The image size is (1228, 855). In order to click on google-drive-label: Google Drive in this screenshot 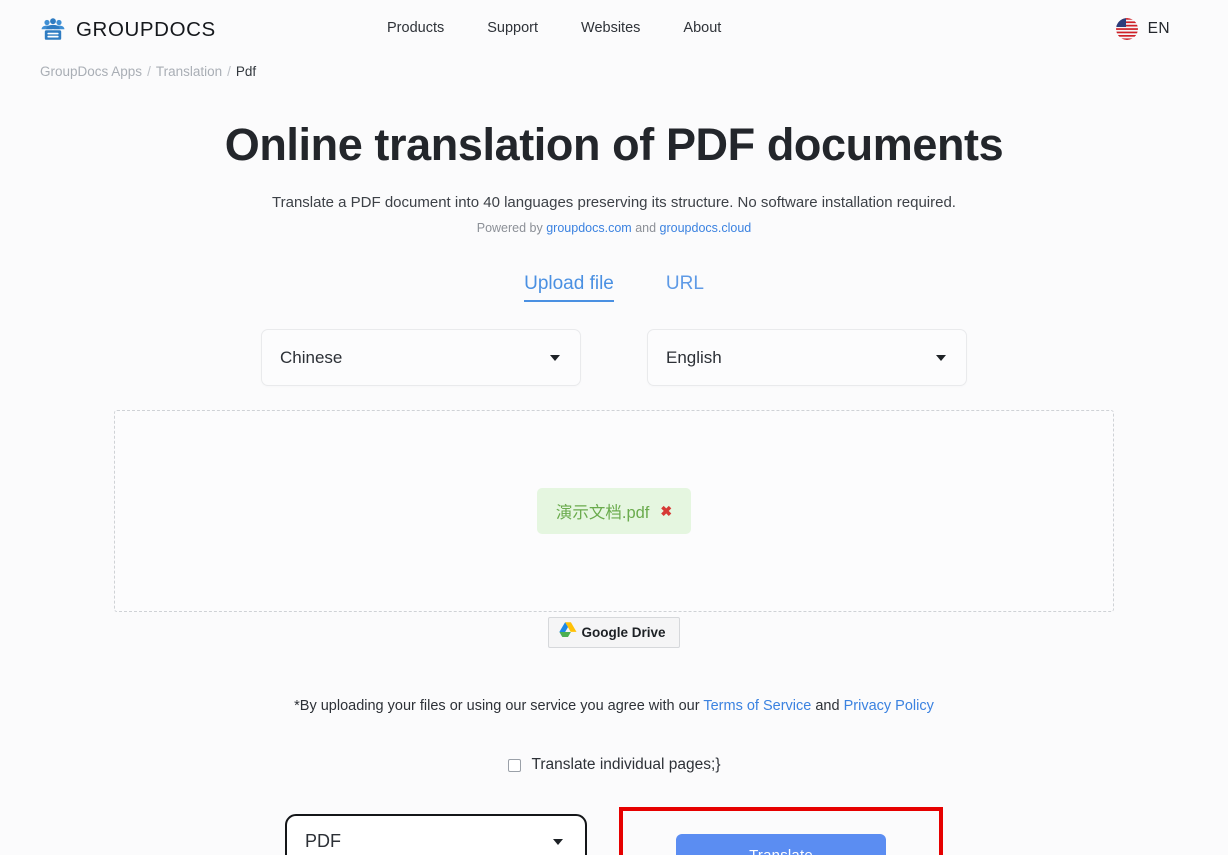, I will do `click(623, 633)`.